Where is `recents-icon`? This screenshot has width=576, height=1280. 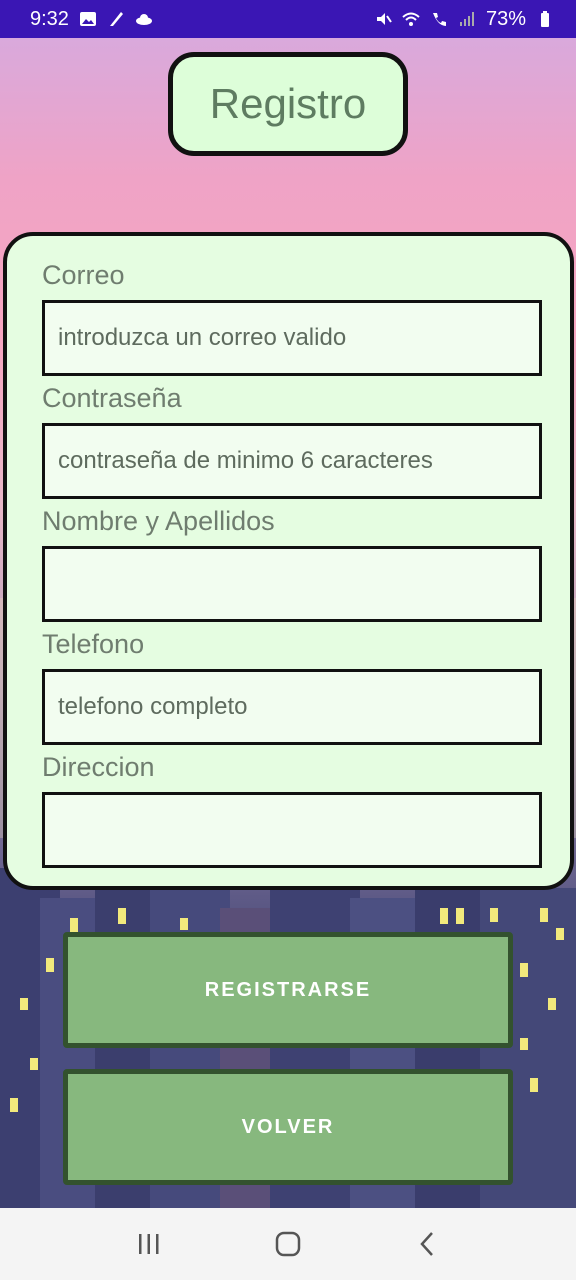
recents-icon is located at coordinates (149, 1244).